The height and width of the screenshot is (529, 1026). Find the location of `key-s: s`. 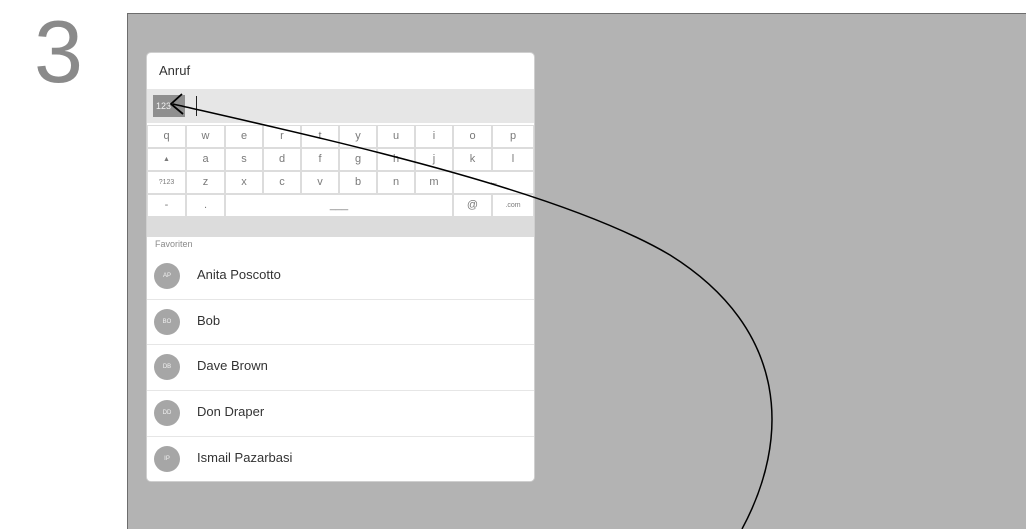

key-s: s is located at coordinates (244, 159).